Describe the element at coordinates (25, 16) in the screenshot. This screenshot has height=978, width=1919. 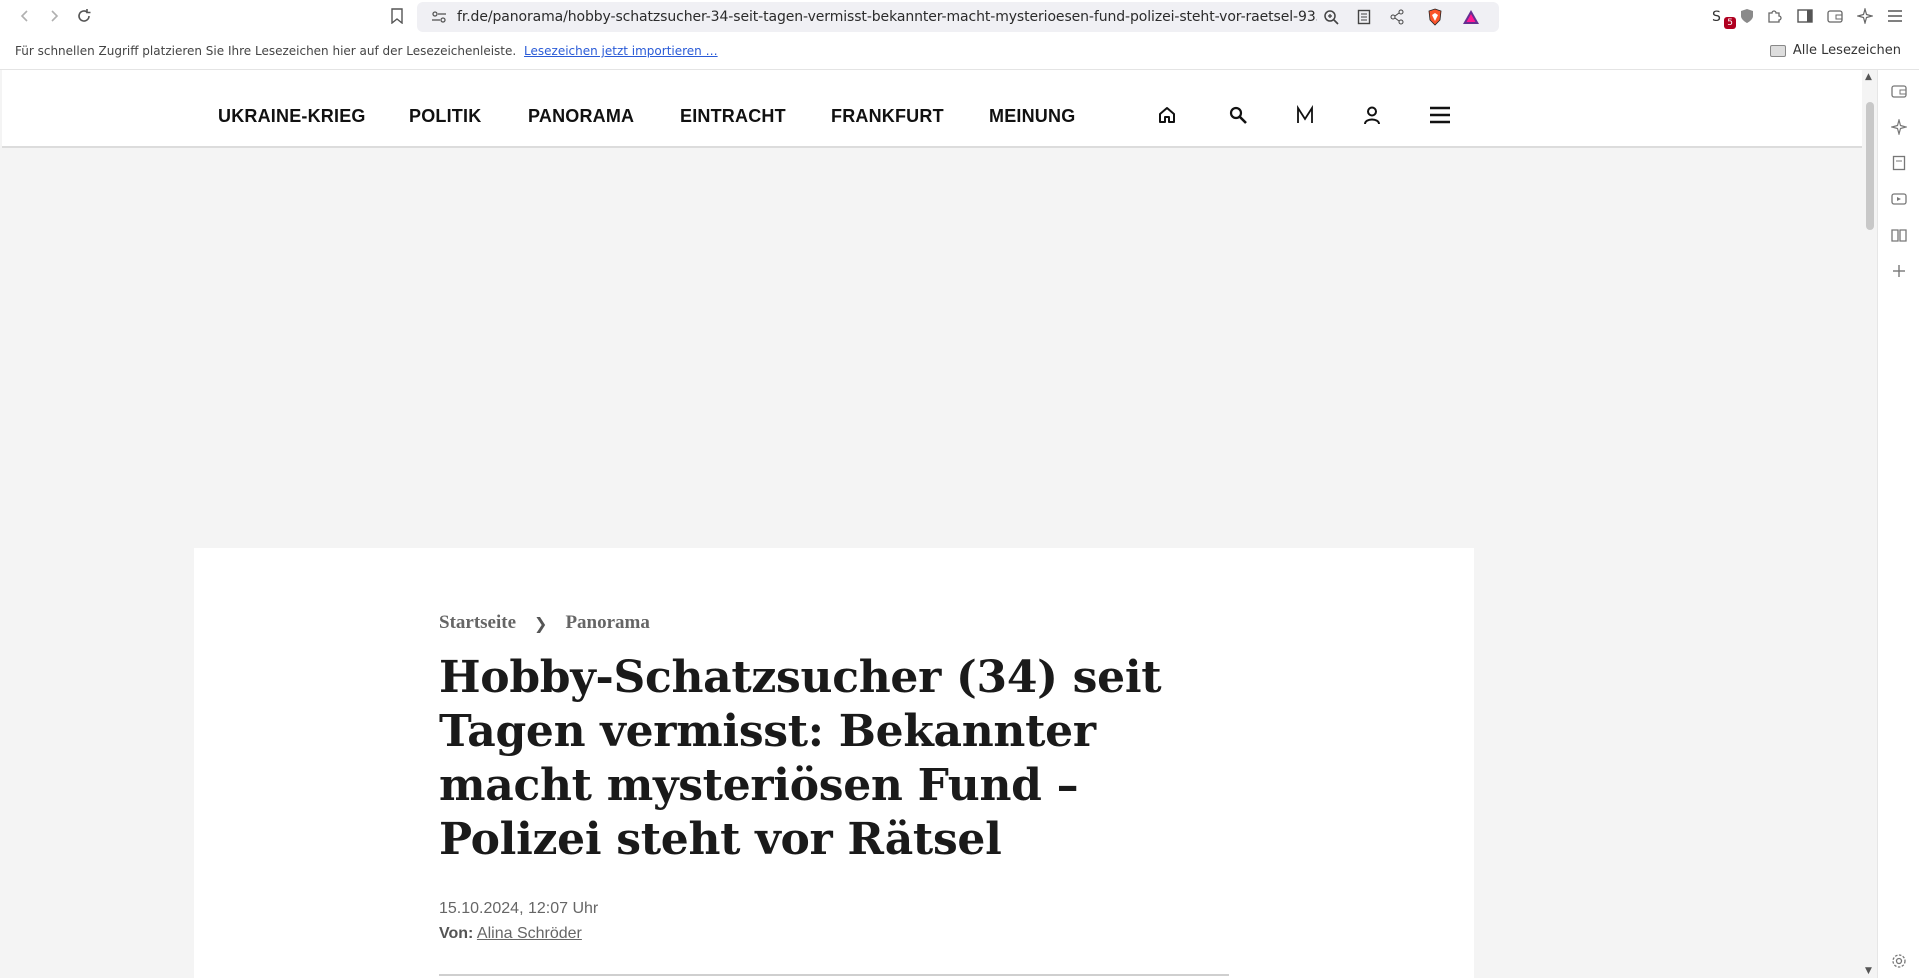
I see `back-icon` at that location.